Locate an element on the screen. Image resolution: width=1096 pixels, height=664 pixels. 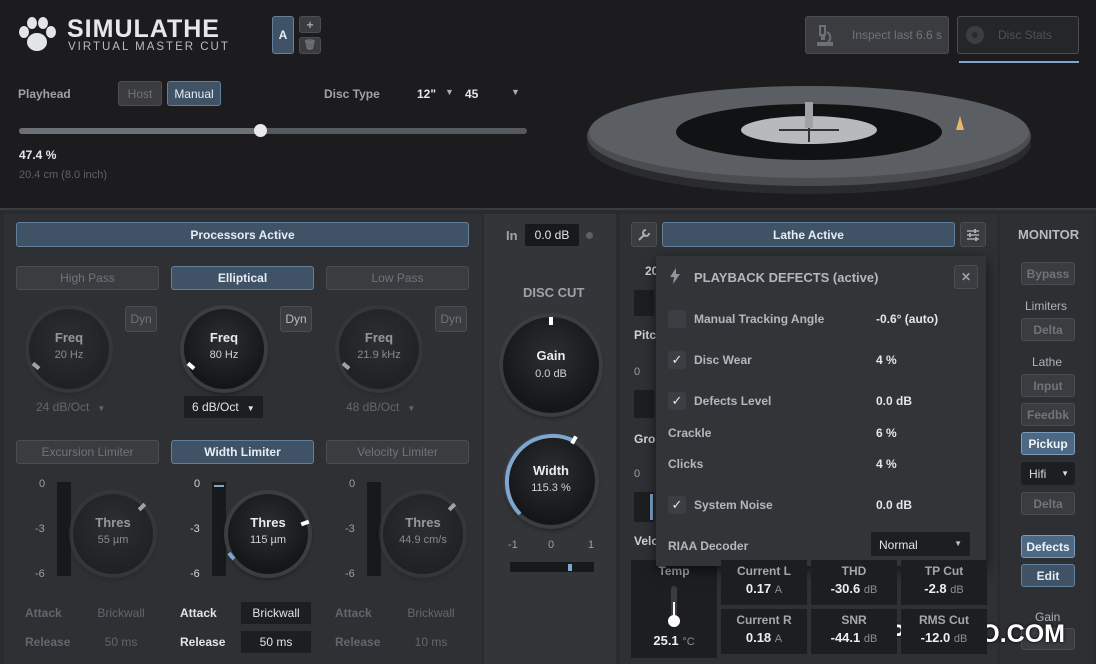
limiter-tab-1: Width Limiter is located at coordinates (242, 452).